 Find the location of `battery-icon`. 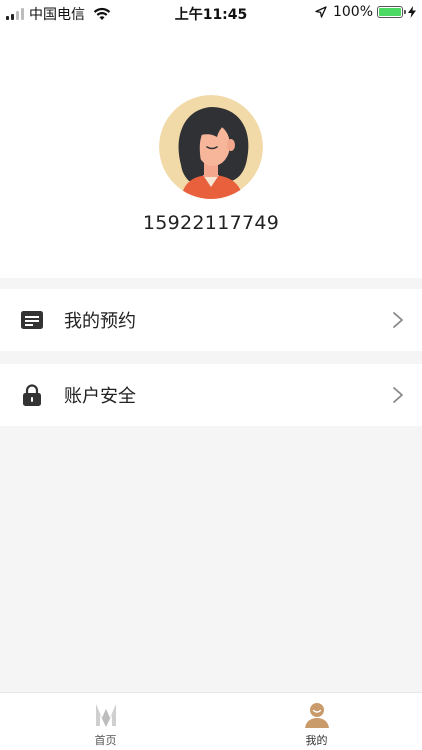

battery-icon is located at coordinates (391, 12).